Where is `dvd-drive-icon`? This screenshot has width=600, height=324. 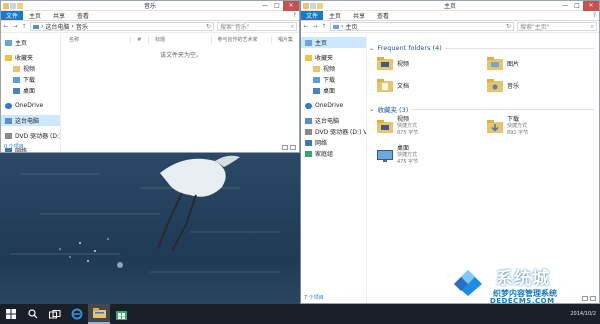 dvd-drive-icon is located at coordinates (8, 135).